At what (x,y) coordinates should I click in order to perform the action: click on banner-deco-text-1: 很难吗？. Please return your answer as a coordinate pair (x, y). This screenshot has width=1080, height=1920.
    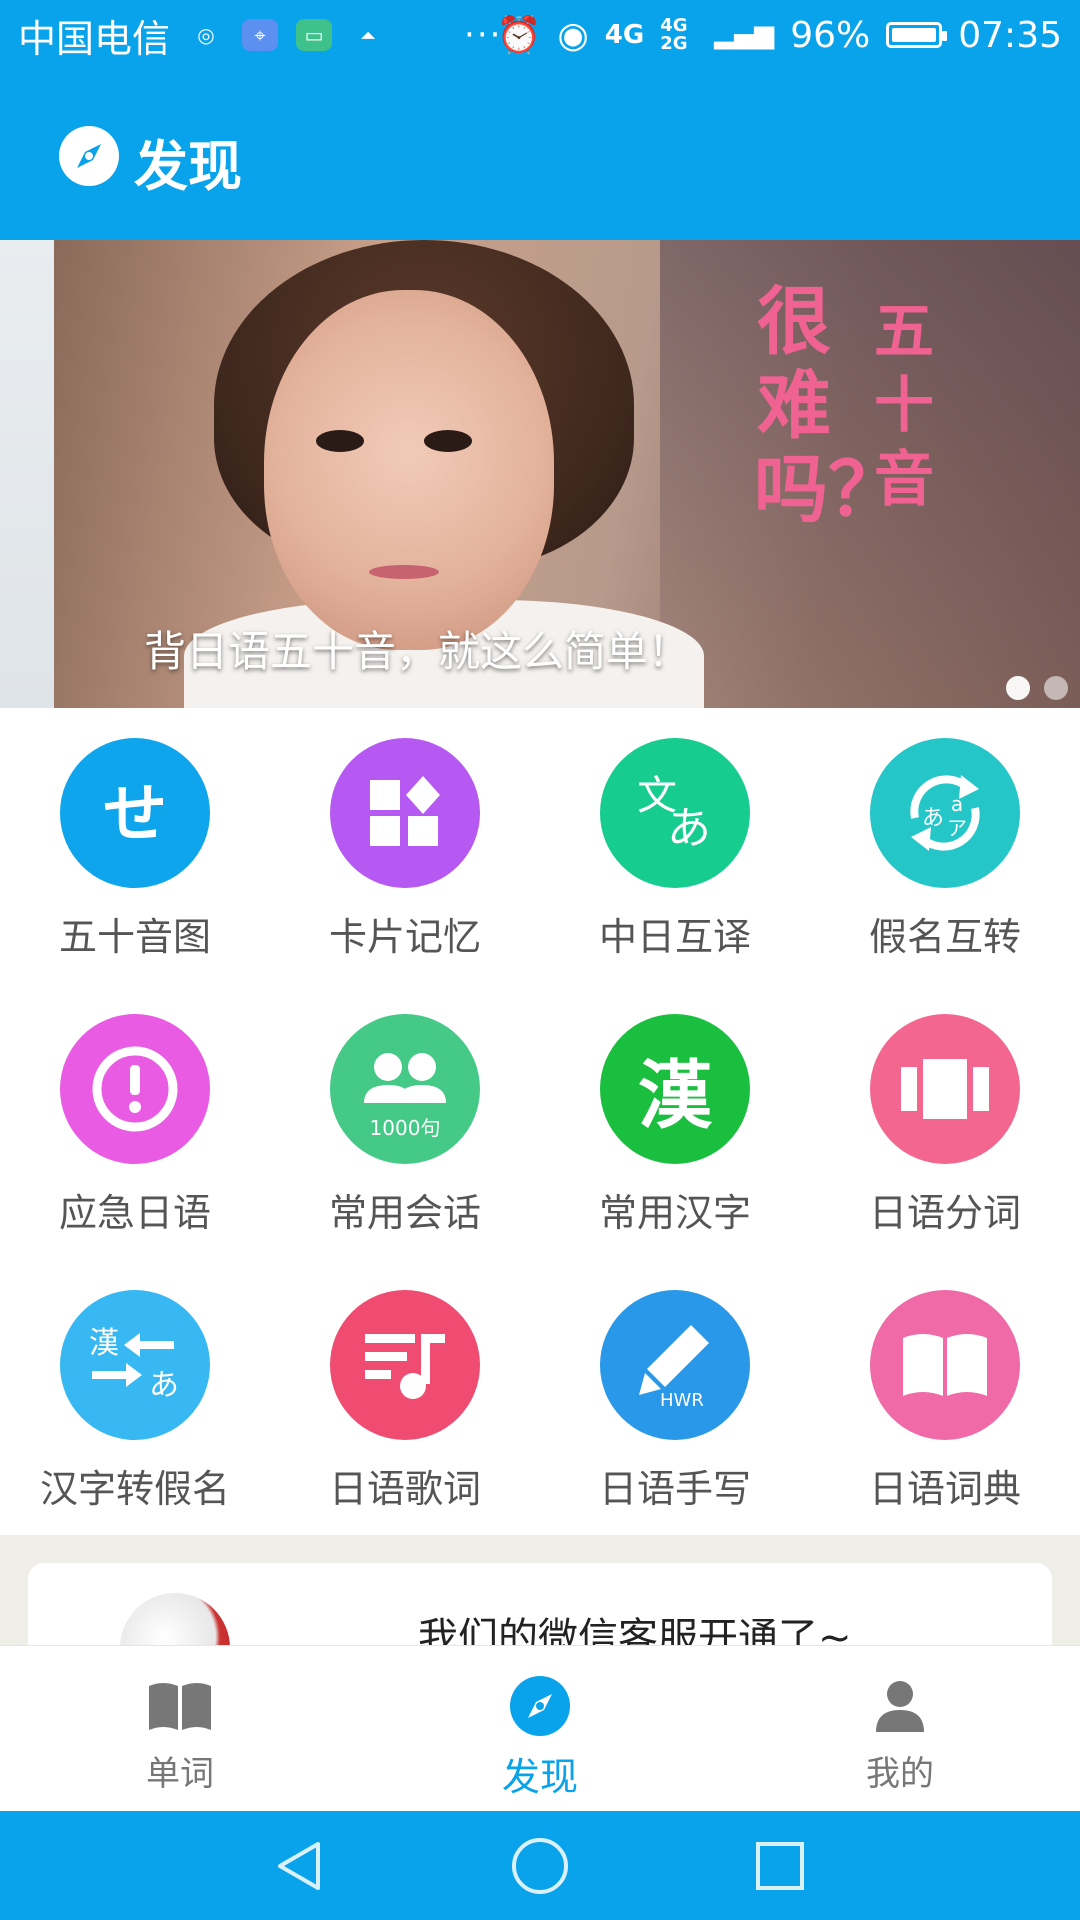
    Looking at the image, I should click on (828, 406).